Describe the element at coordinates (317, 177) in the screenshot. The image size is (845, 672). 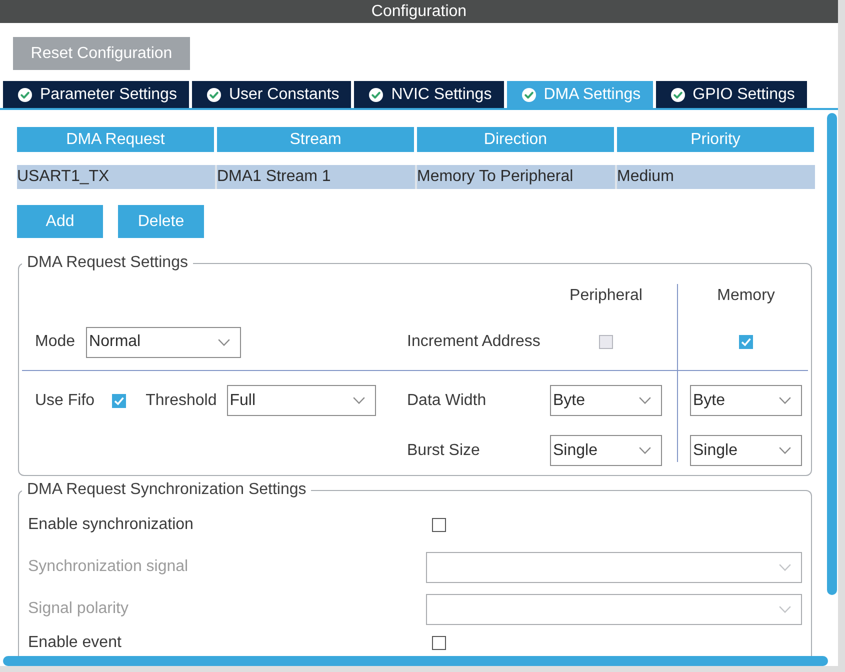
I see `table-cell: DMA1 Stream 1` at that location.